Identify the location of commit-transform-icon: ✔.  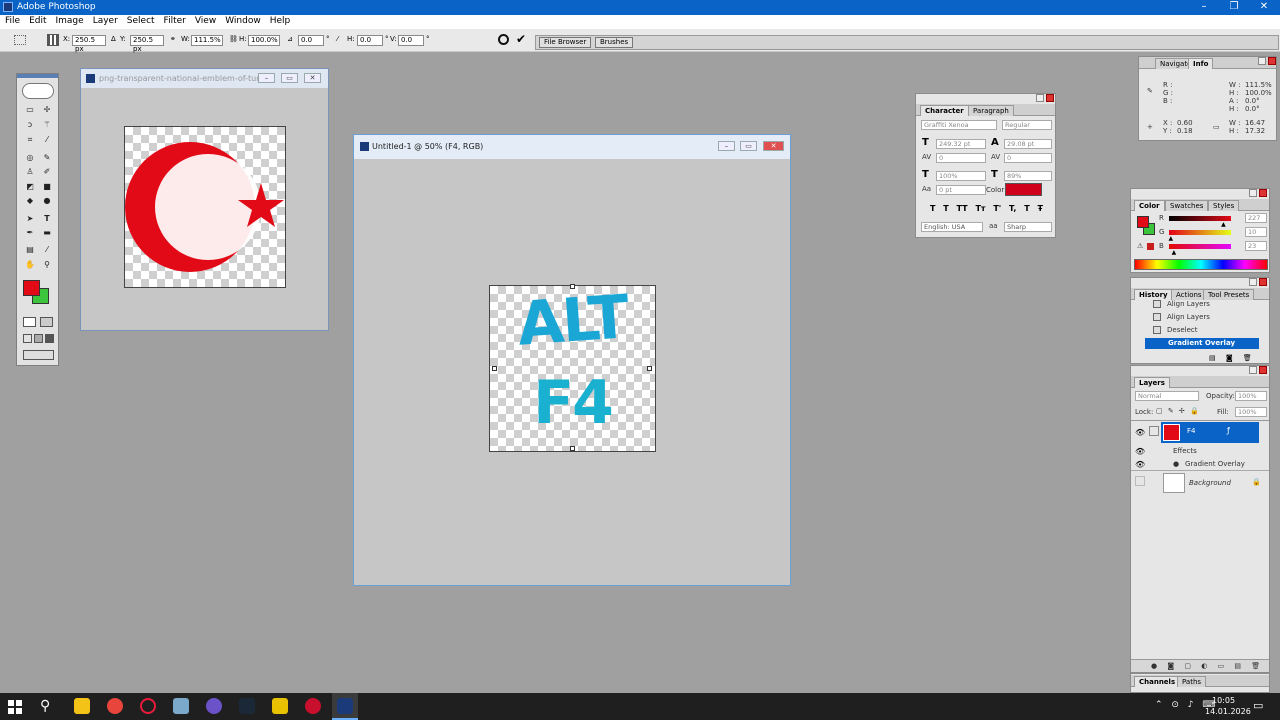
(521, 39).